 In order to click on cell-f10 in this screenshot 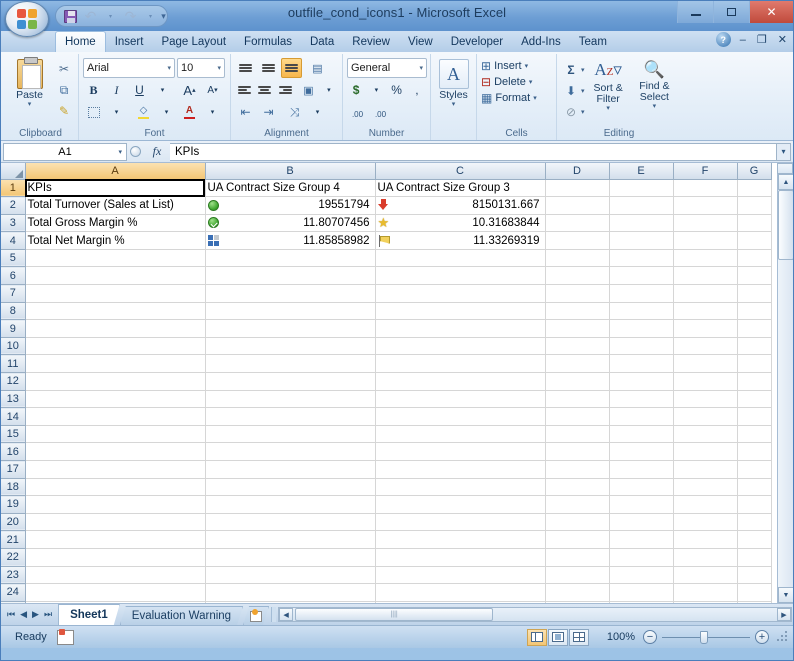, I will do `click(705, 346)`.